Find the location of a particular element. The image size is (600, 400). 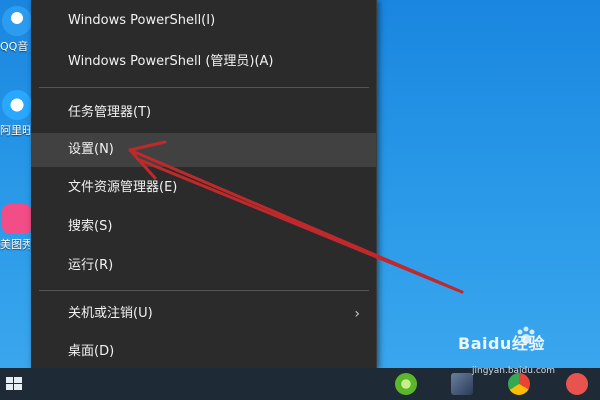

desktop-icon-qq: QQ音 is located at coordinates (16, 30).